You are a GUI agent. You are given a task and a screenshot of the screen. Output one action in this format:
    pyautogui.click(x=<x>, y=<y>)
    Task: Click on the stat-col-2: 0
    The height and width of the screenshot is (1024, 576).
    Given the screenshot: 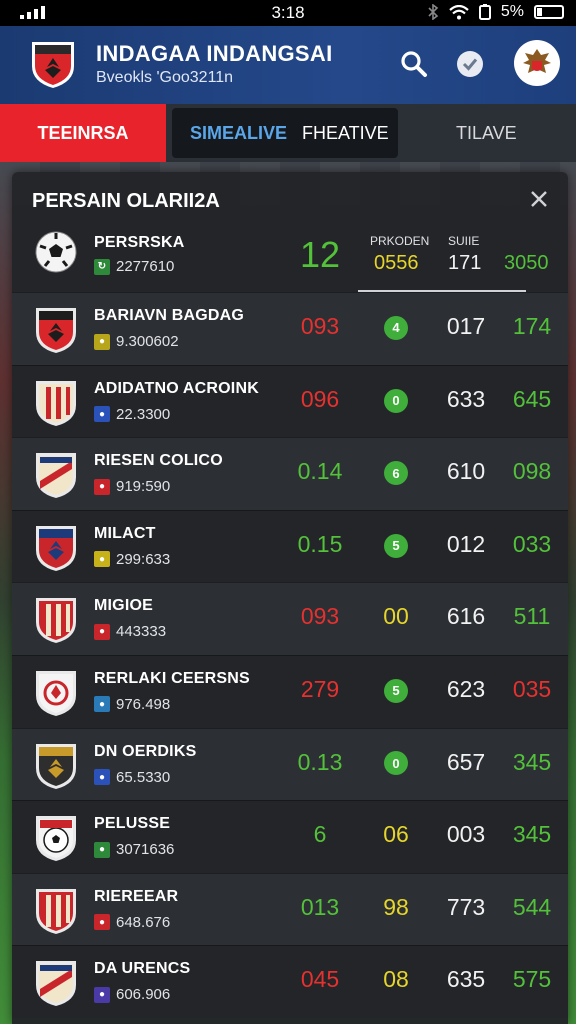 What is the action you would take?
    pyautogui.click(x=396, y=399)
    